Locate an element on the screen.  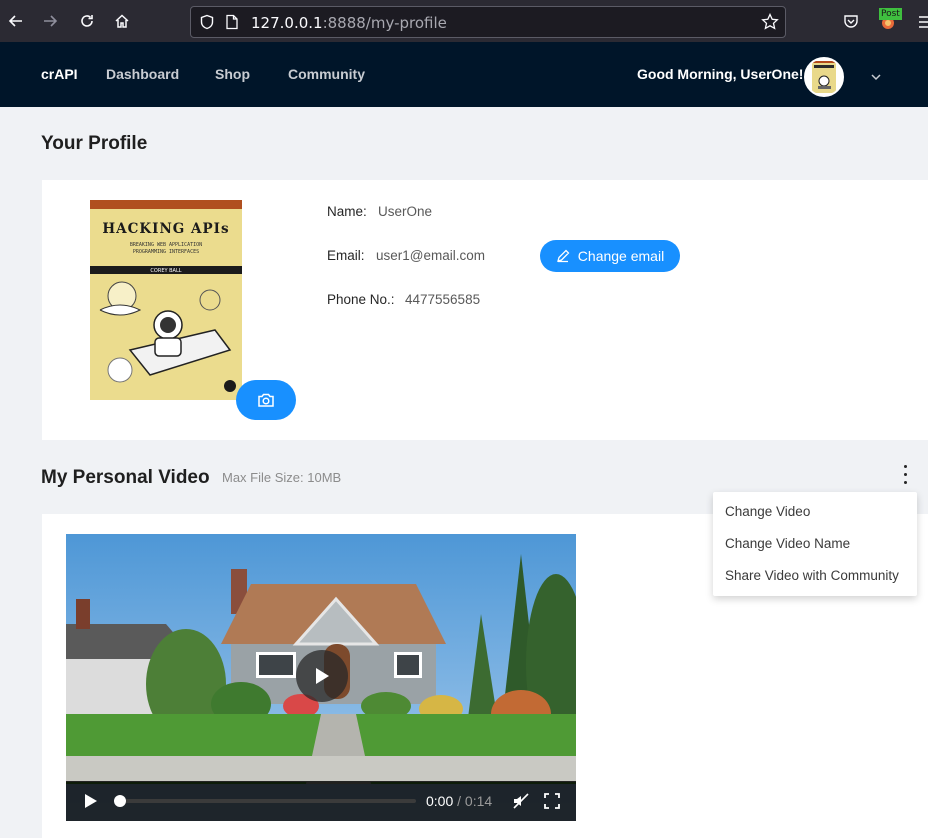
nav-community: Community is located at coordinates (326, 74).